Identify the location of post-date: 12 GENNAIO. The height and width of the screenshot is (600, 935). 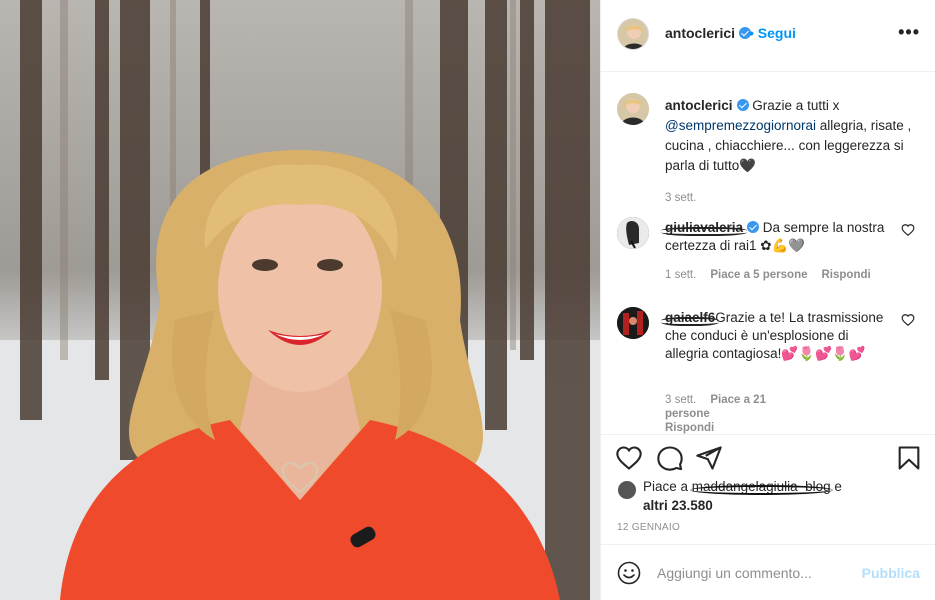
(648, 527).